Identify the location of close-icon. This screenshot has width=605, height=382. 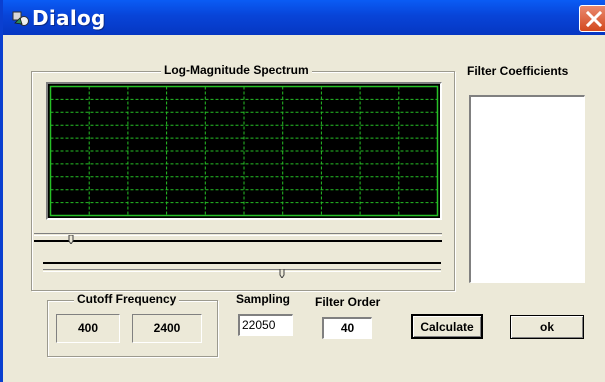
(594, 19).